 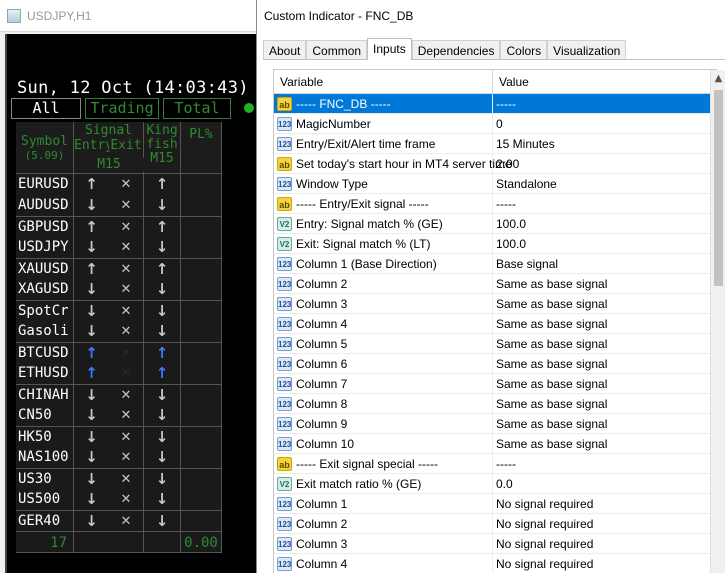 I want to click on list-item: ab ----- FNC_DB ----- -----, so click(x=495, y=104).